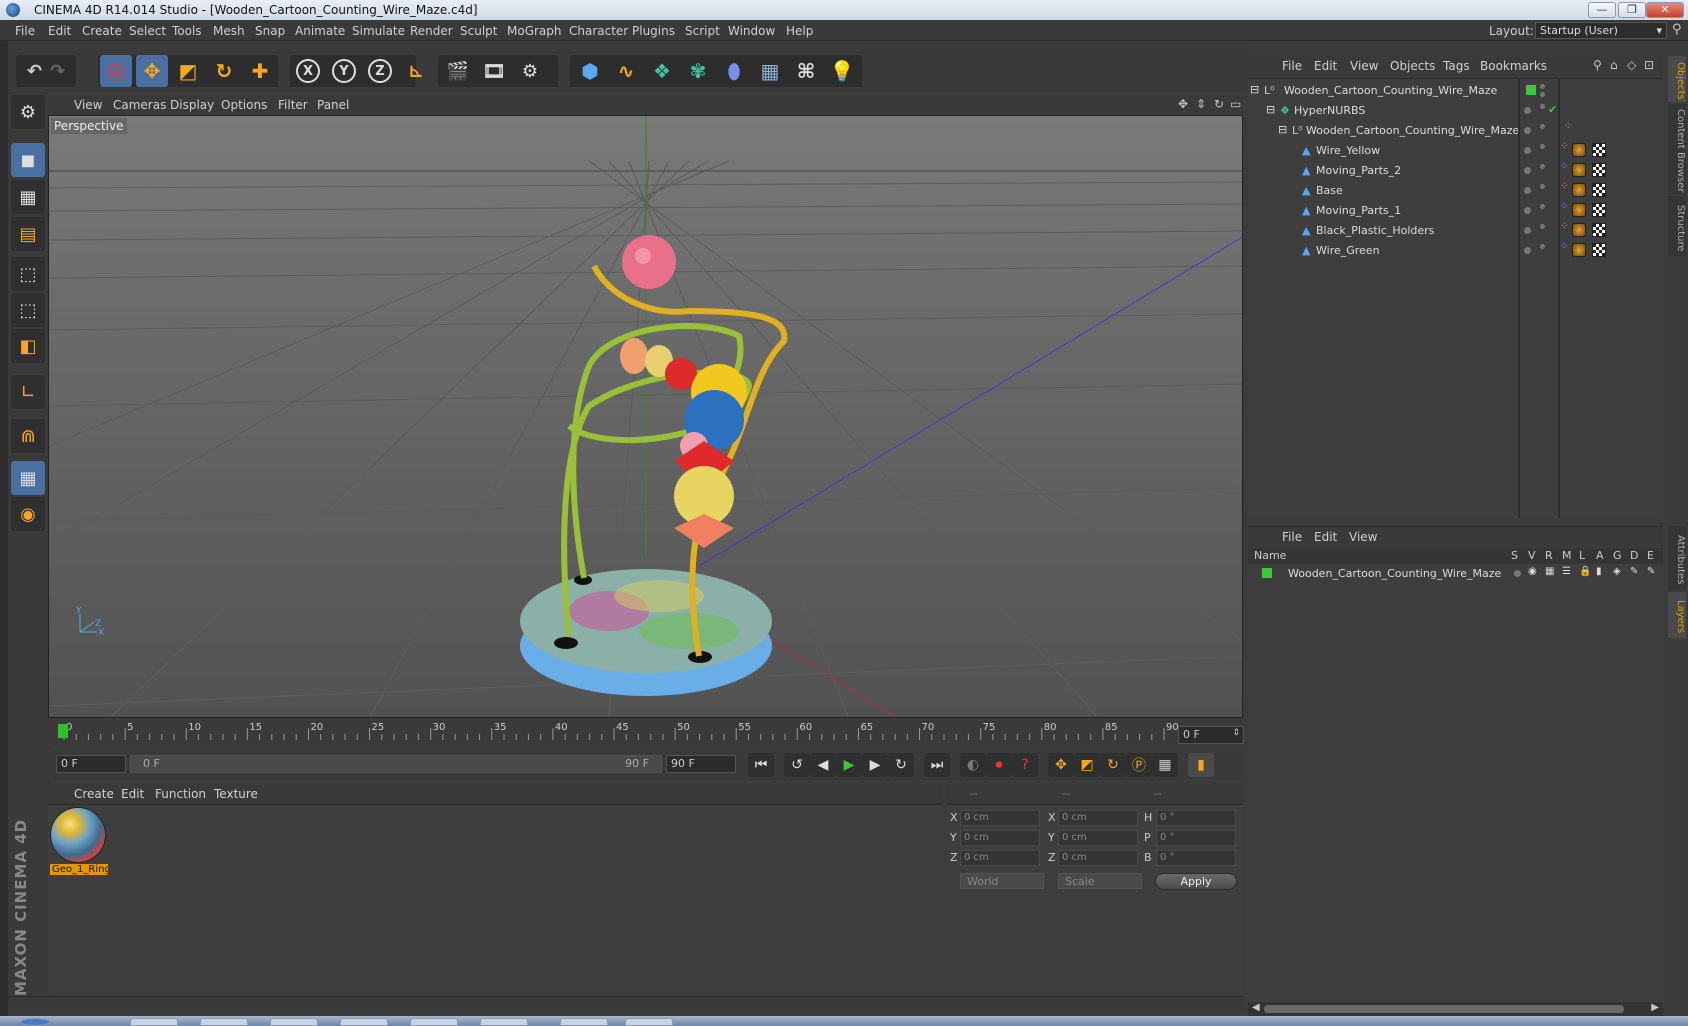 This screenshot has height=1026, width=1688. Describe the element at coordinates (1617, 571) in the screenshot. I see `generator-icon: ◈` at that location.